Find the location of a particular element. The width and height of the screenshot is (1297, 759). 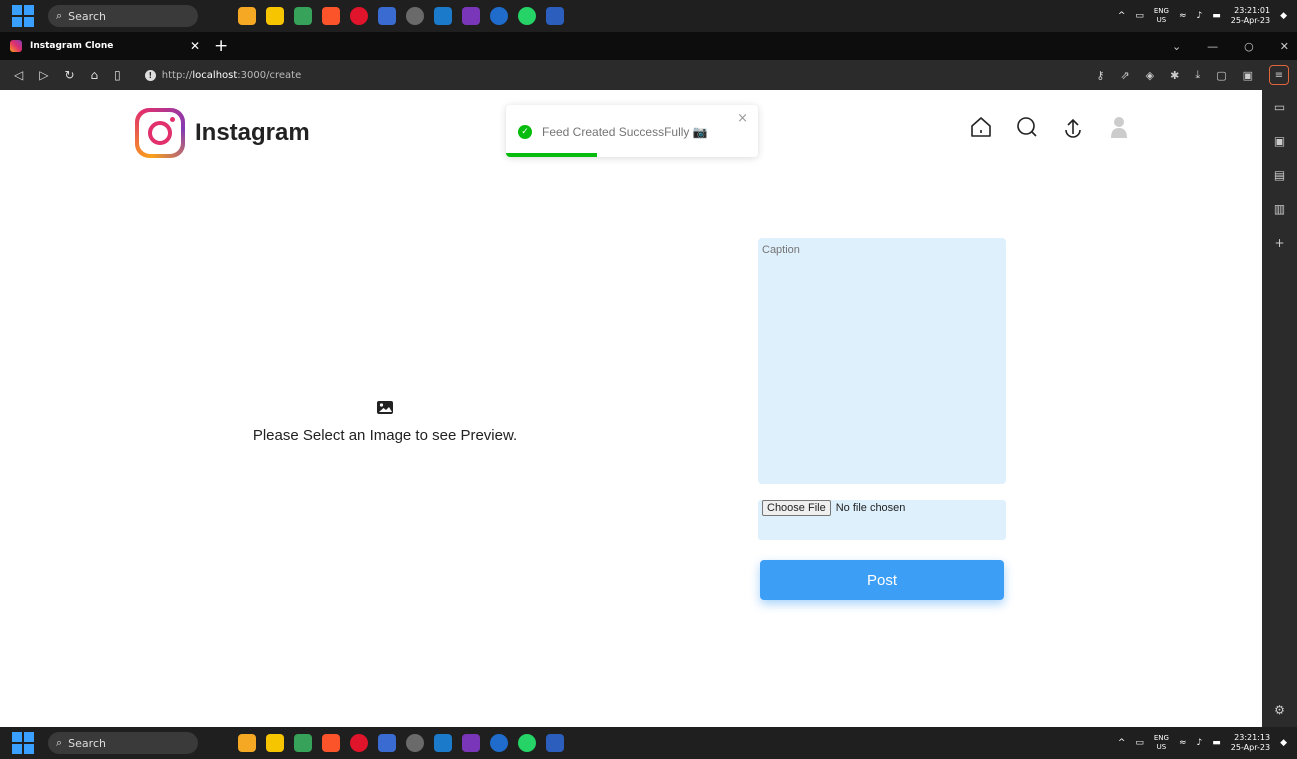

chevron-down-icon: ⌄ is located at coordinates (1176, 46).